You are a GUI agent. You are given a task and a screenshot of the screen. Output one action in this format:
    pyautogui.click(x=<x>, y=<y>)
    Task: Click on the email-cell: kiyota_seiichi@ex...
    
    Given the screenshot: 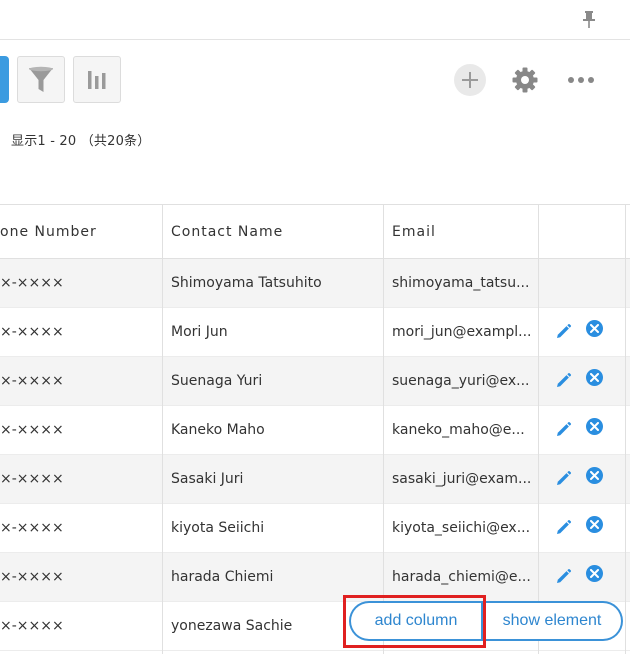 What is the action you would take?
    pyautogui.click(x=461, y=528)
    